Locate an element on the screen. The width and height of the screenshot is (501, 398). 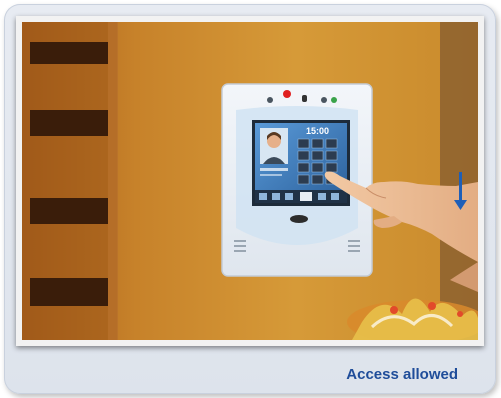
access-terminal: 15:00 is located at coordinates (297, 180).